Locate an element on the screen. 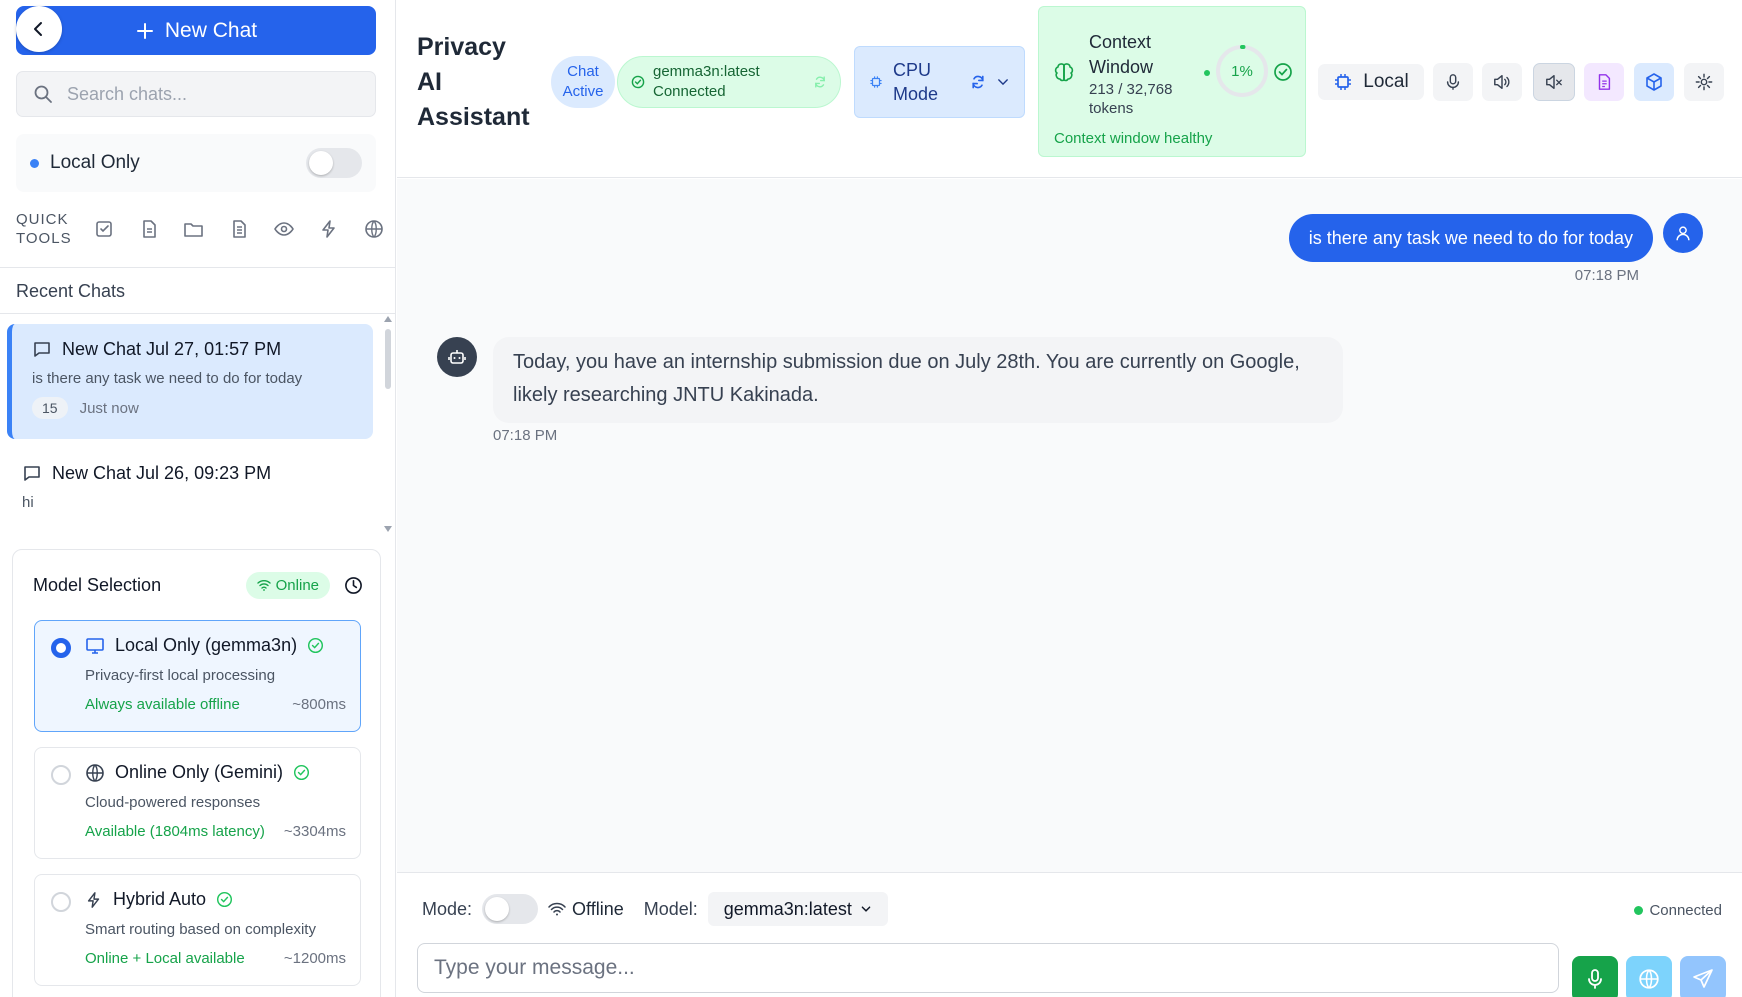 The width and height of the screenshot is (1742, 997). local-mode-label: Local is located at coordinates (1386, 81).